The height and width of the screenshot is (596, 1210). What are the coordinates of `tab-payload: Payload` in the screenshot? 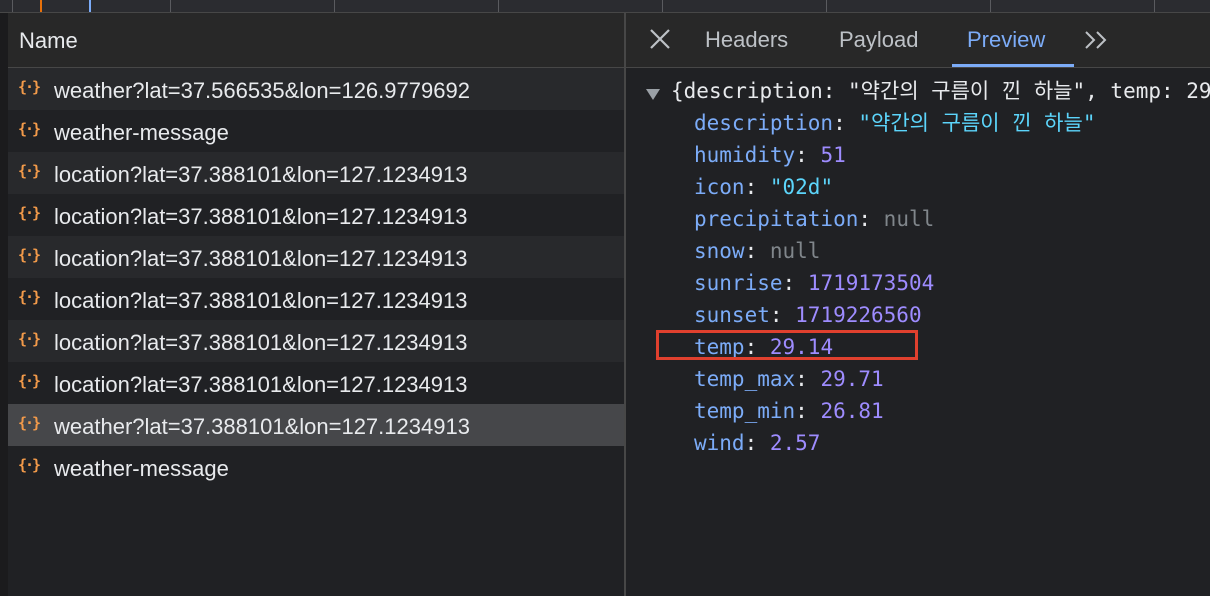 It's located at (879, 40).